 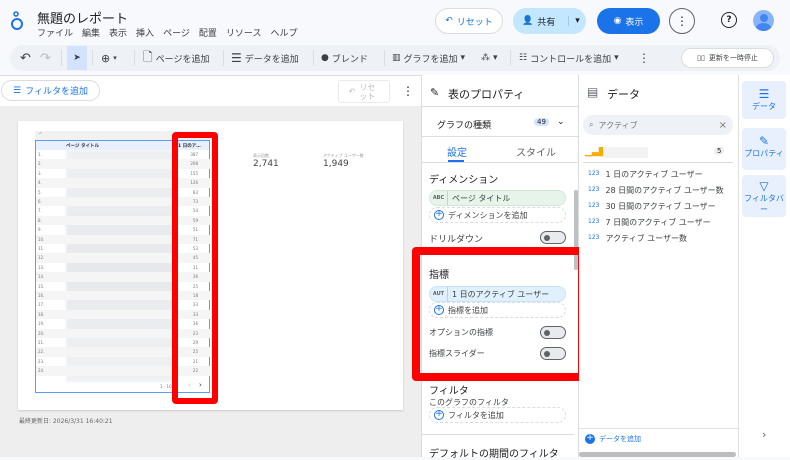 I want to click on dimension-title: ディメンション, so click(x=464, y=180).